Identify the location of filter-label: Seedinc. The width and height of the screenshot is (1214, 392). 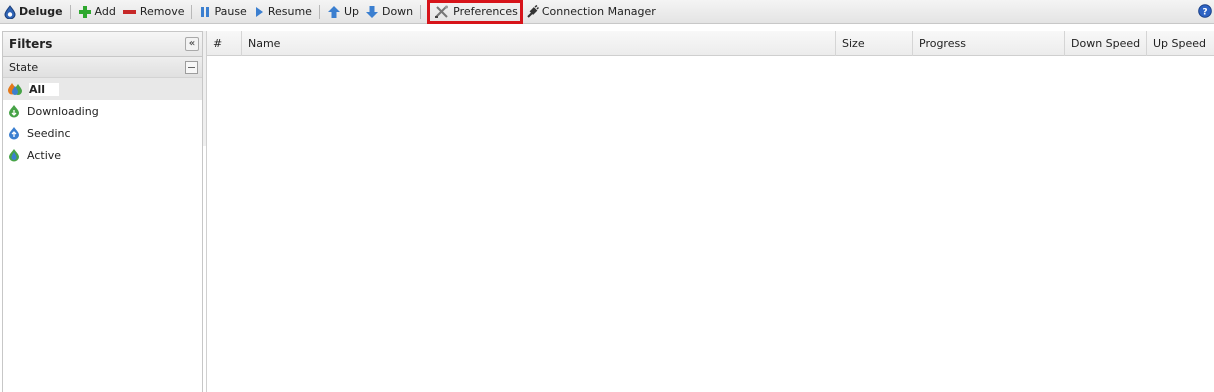
(49, 133).